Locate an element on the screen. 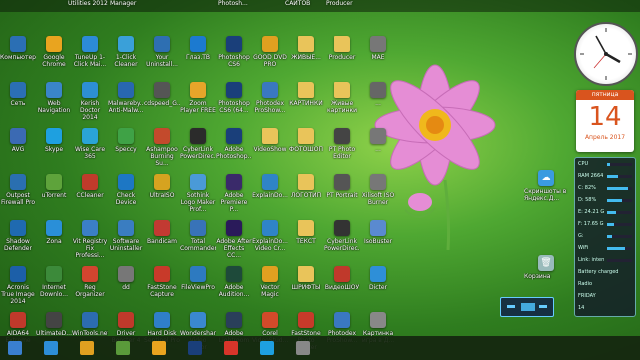  desktop-shortcut: Skype is located at coordinates (54, 149).